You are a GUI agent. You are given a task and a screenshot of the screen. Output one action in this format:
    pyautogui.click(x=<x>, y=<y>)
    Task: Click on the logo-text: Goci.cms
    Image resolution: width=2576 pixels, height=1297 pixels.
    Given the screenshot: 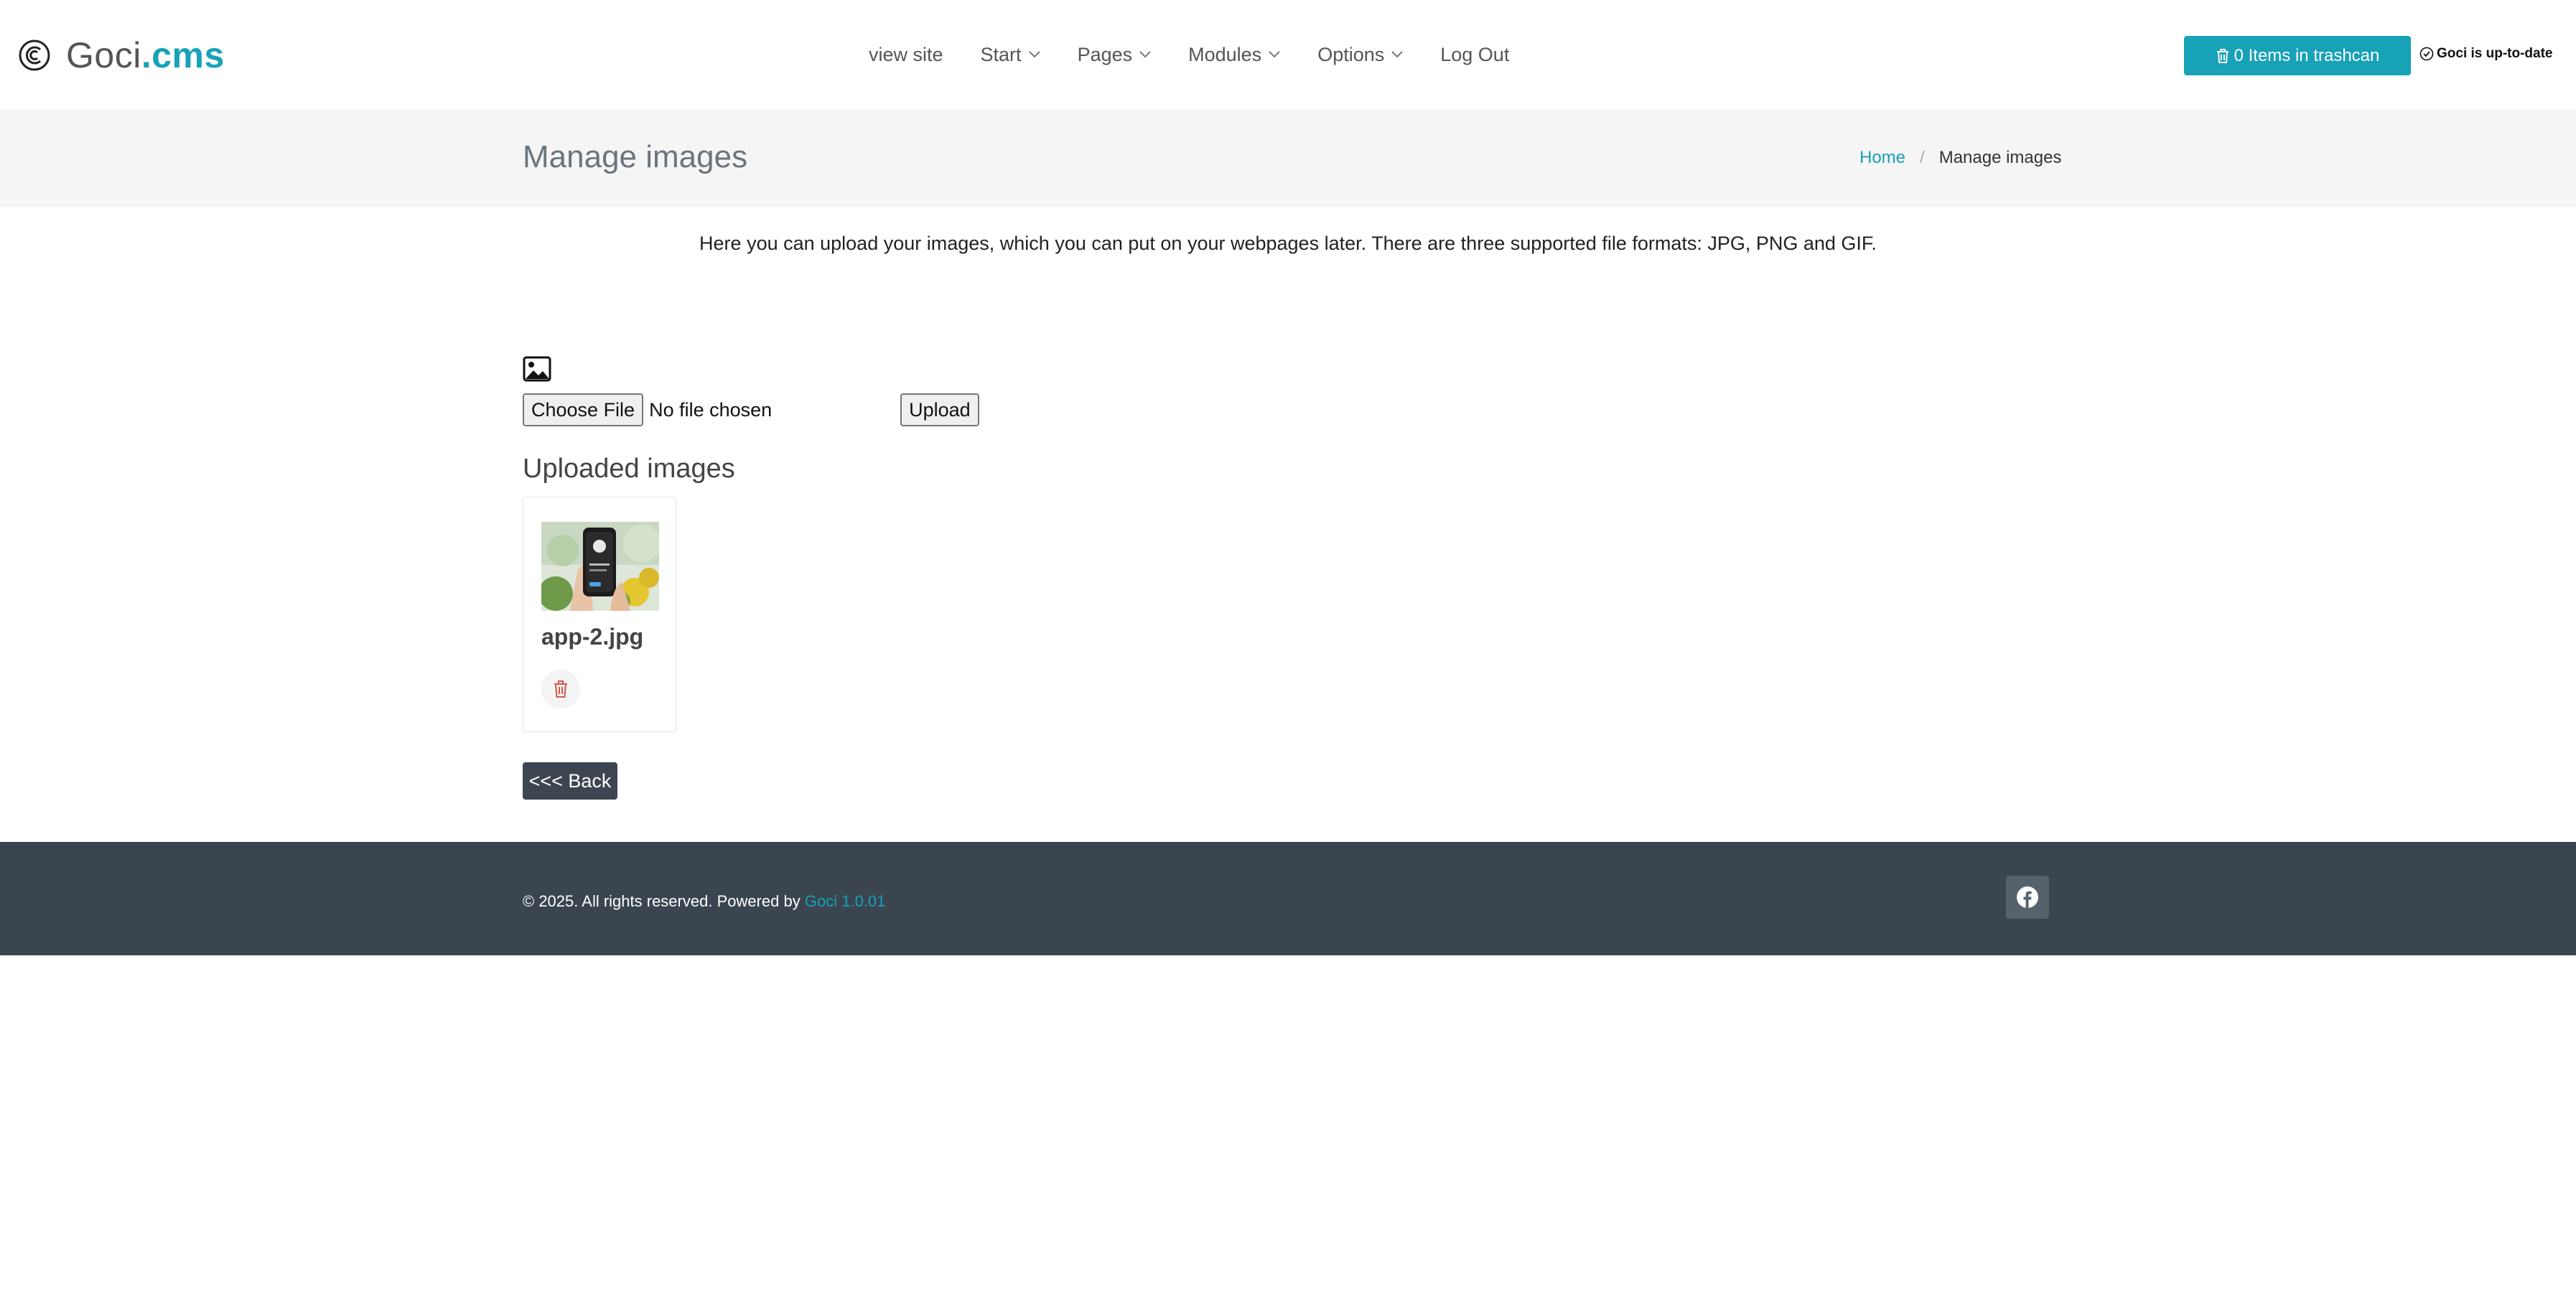 What is the action you would take?
    pyautogui.click(x=145, y=55)
    